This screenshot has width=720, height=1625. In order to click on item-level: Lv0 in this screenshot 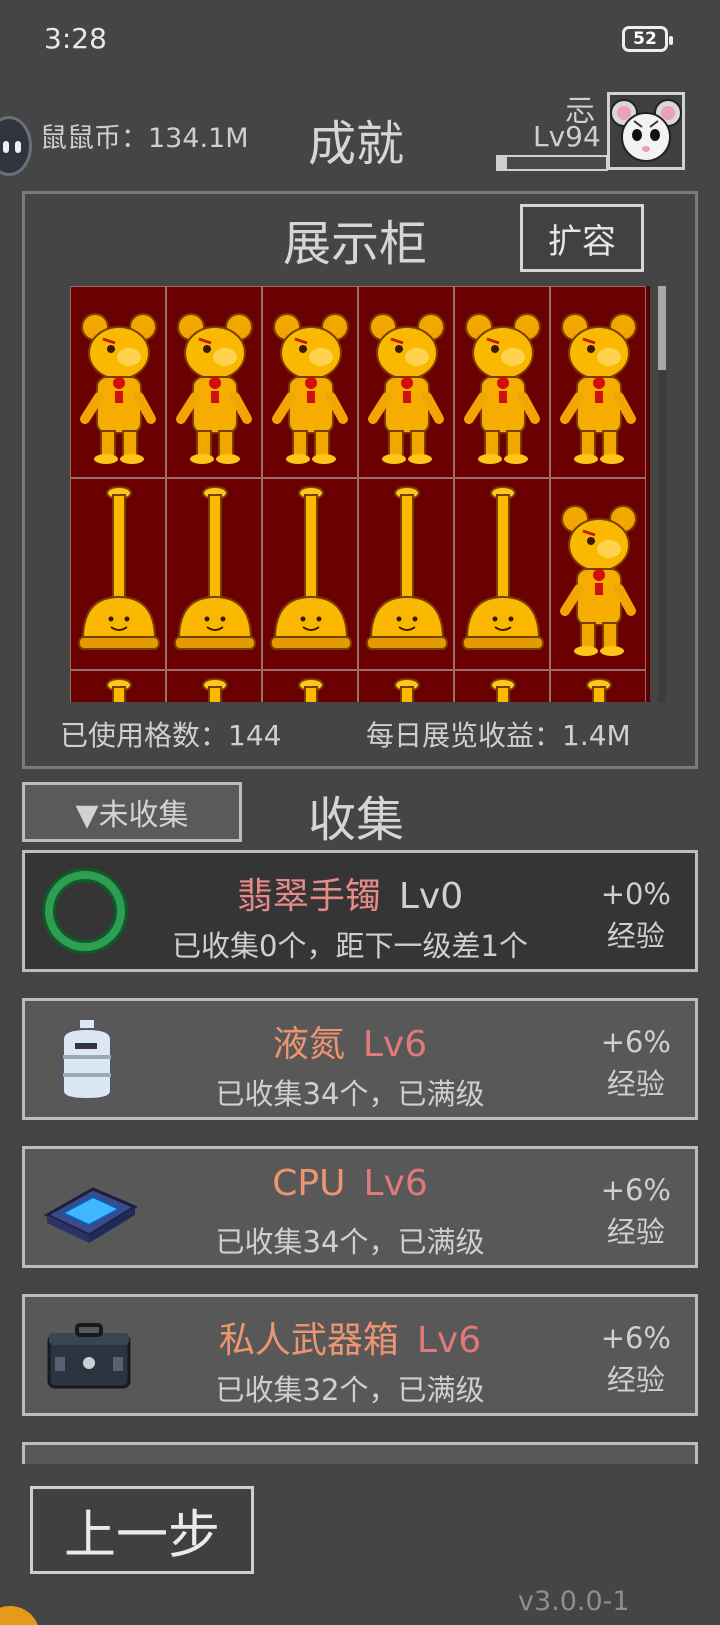, I will do `click(431, 896)`.